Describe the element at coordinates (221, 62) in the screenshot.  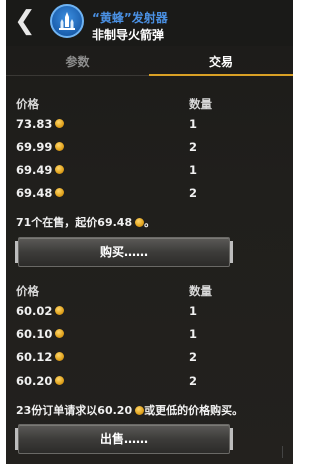
I see `tab-trade: 交易` at that location.